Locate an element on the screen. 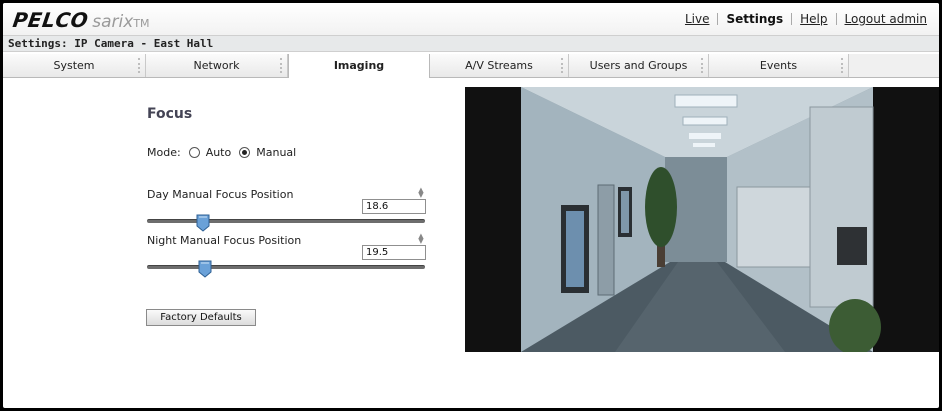 The image size is (942, 411). day-focus-label: Day Manual Focus Position is located at coordinates (220, 194).